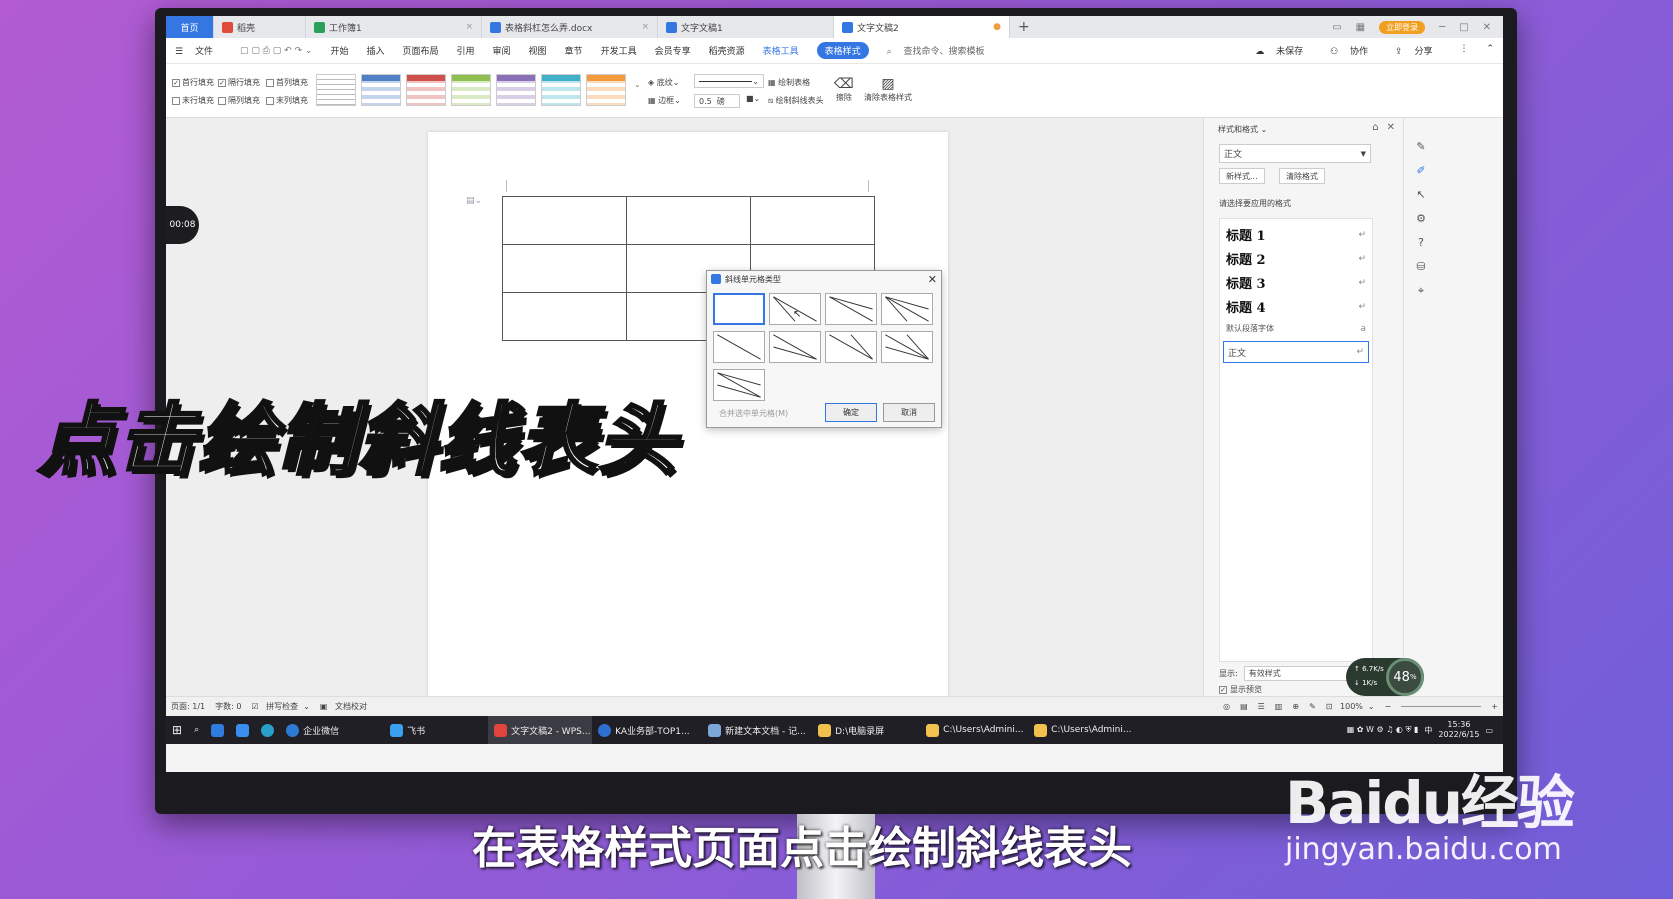 The height and width of the screenshot is (899, 1673). What do you see at coordinates (239, 100) in the screenshot?
I see `chk-banded-cols: 隔列填充` at bounding box center [239, 100].